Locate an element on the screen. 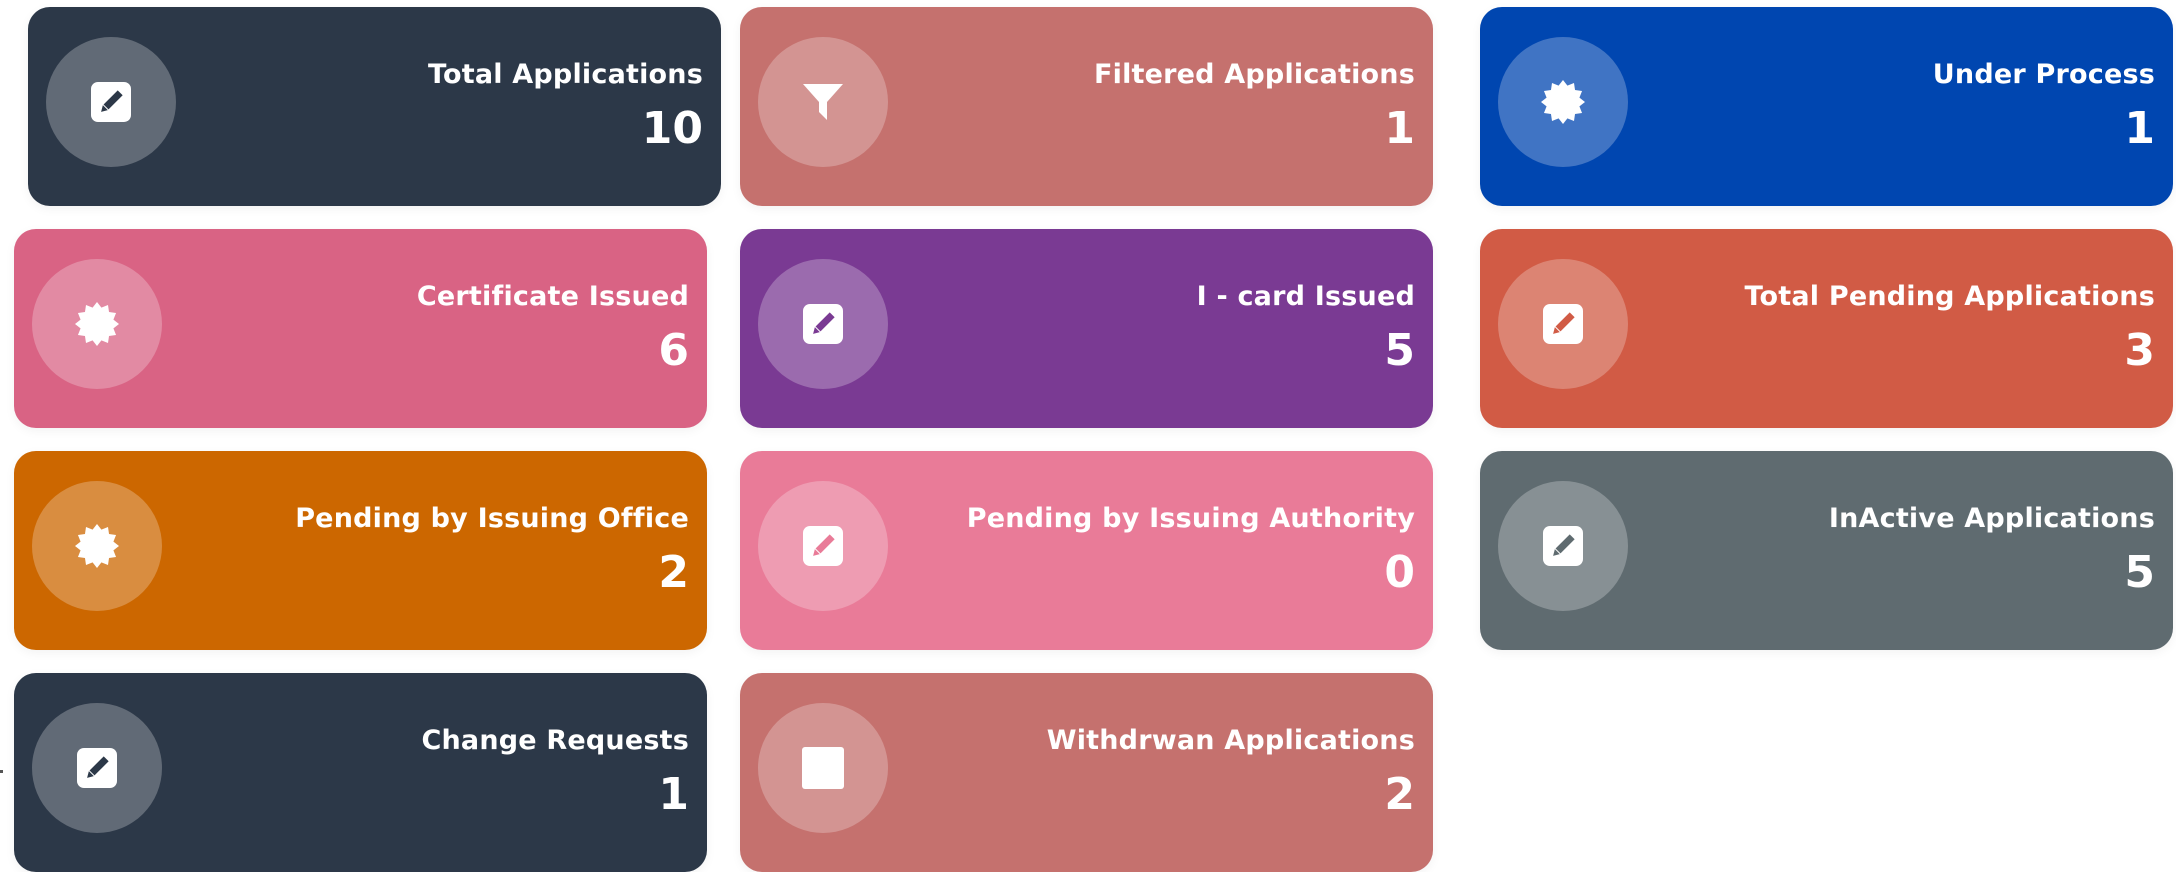  card-label: Withdrwan Applications is located at coordinates (1230, 740).